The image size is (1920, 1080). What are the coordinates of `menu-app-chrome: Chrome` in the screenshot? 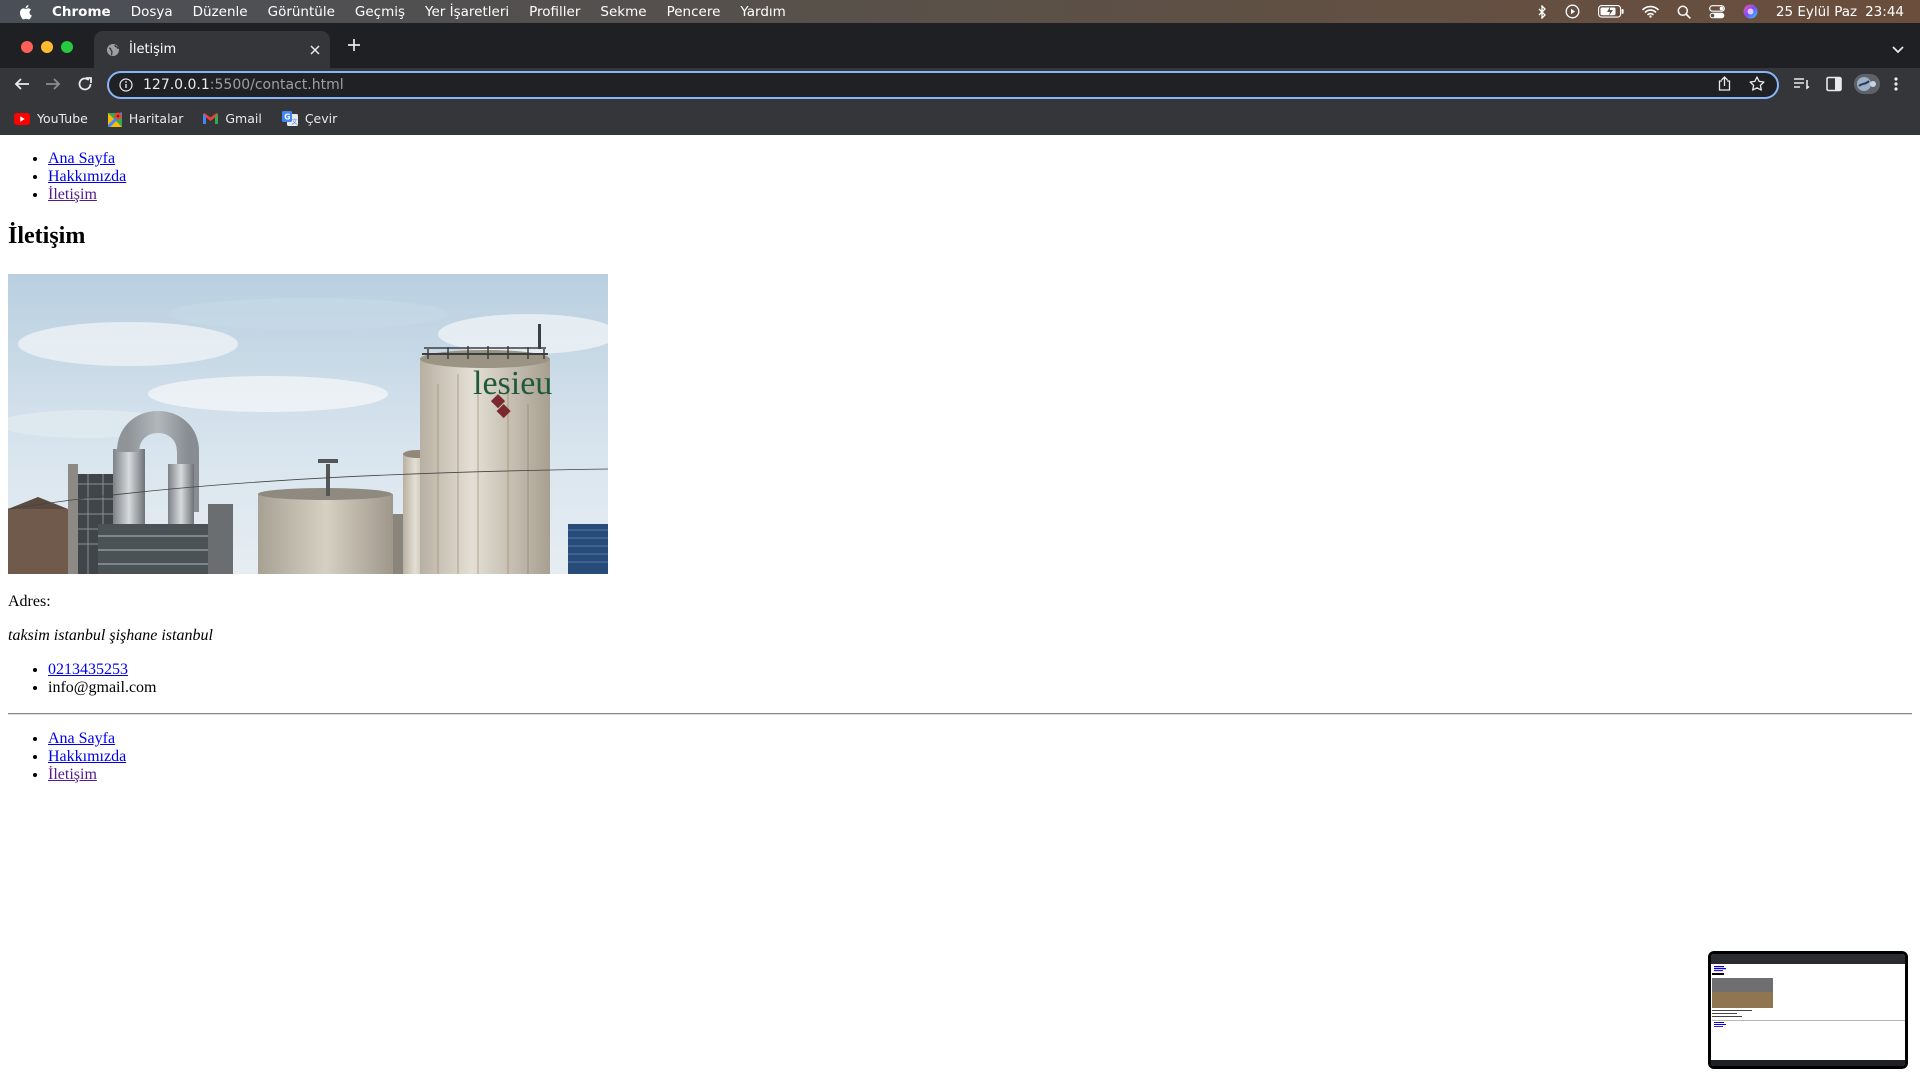 It's located at (81, 12).